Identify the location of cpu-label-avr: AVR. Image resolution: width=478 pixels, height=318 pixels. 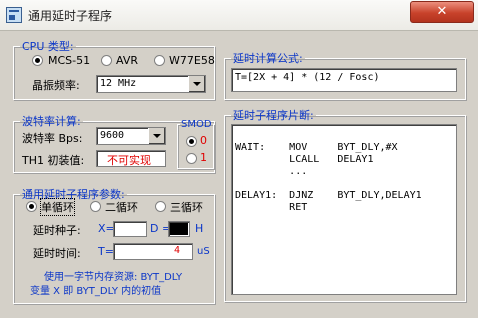
(127, 60).